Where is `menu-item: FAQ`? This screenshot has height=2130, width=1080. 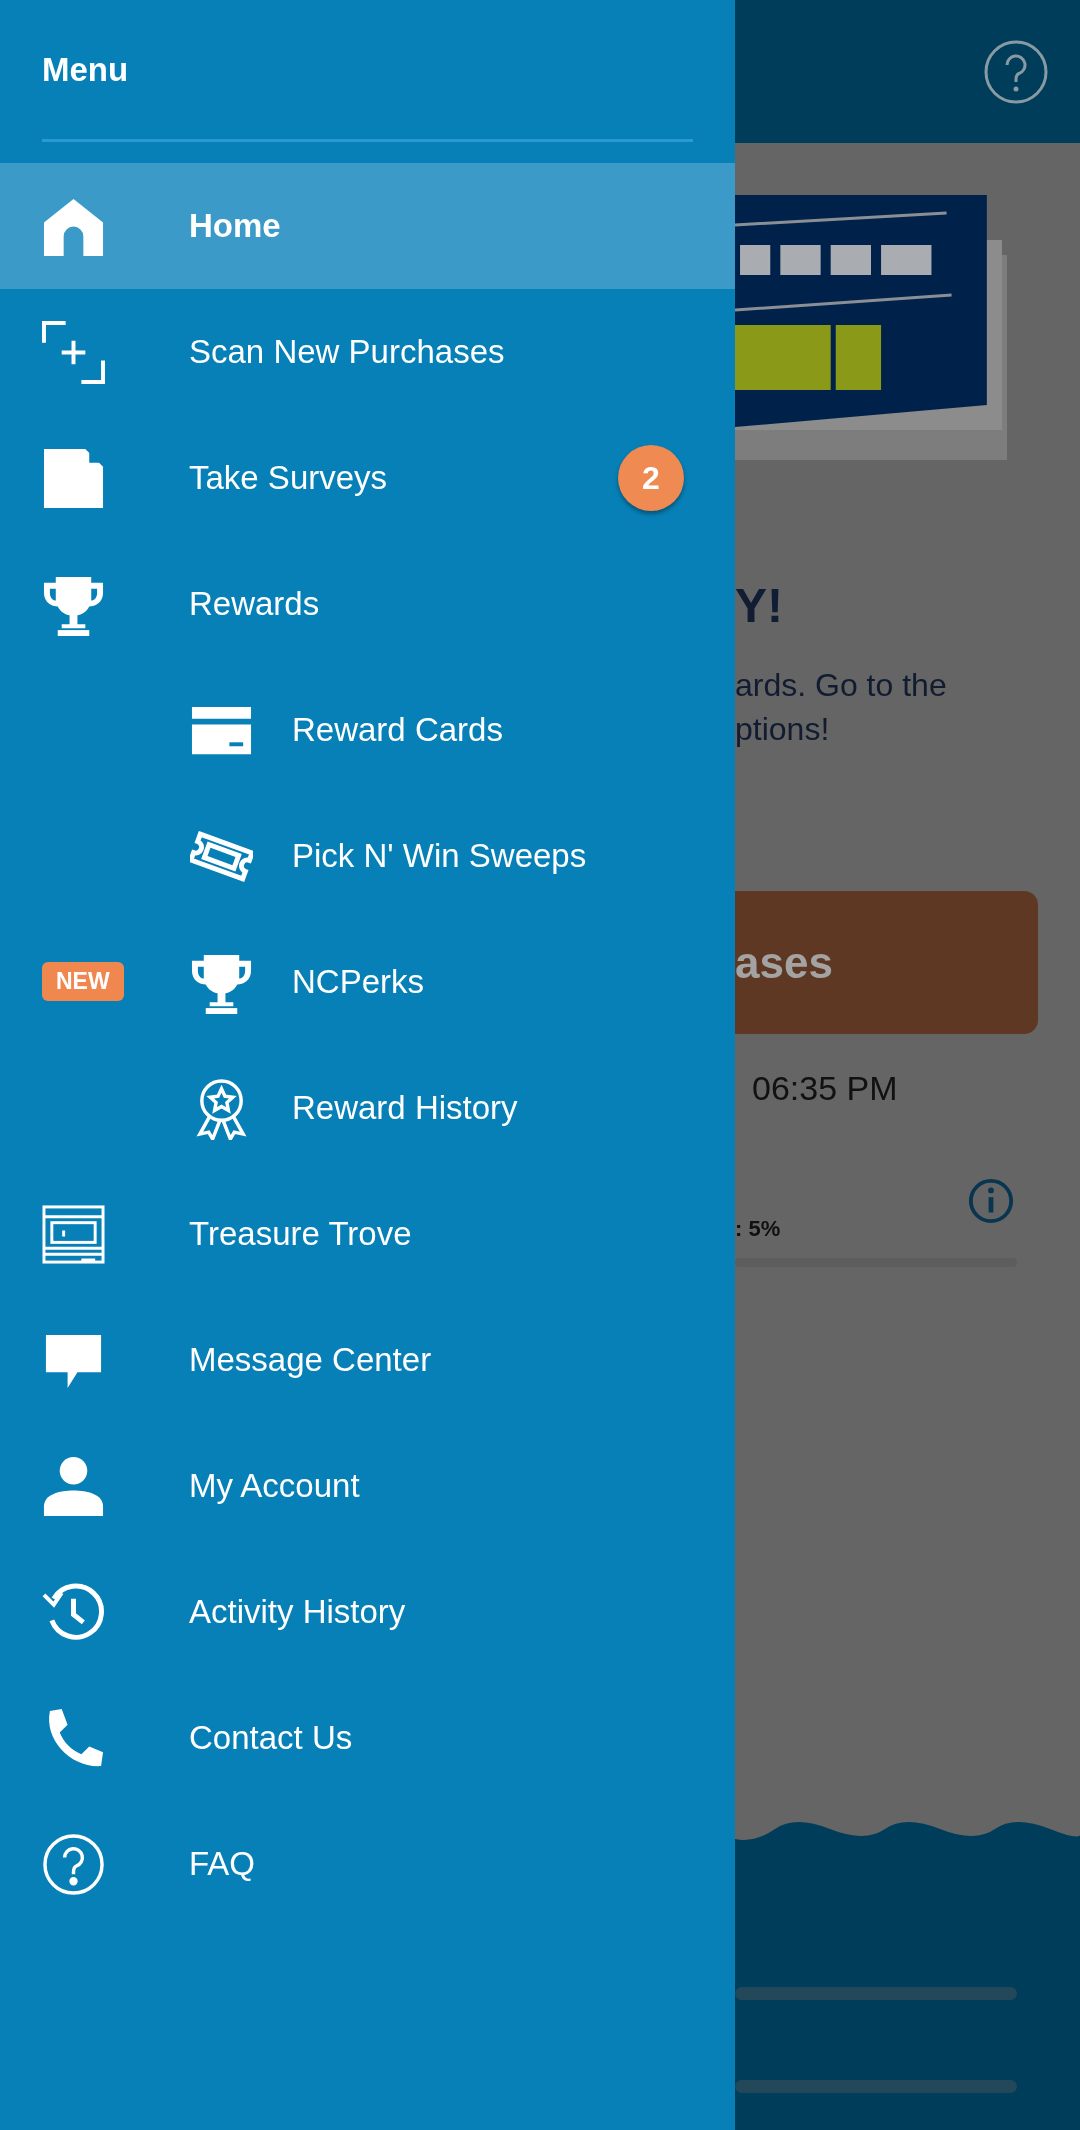 menu-item: FAQ is located at coordinates (367, 1864).